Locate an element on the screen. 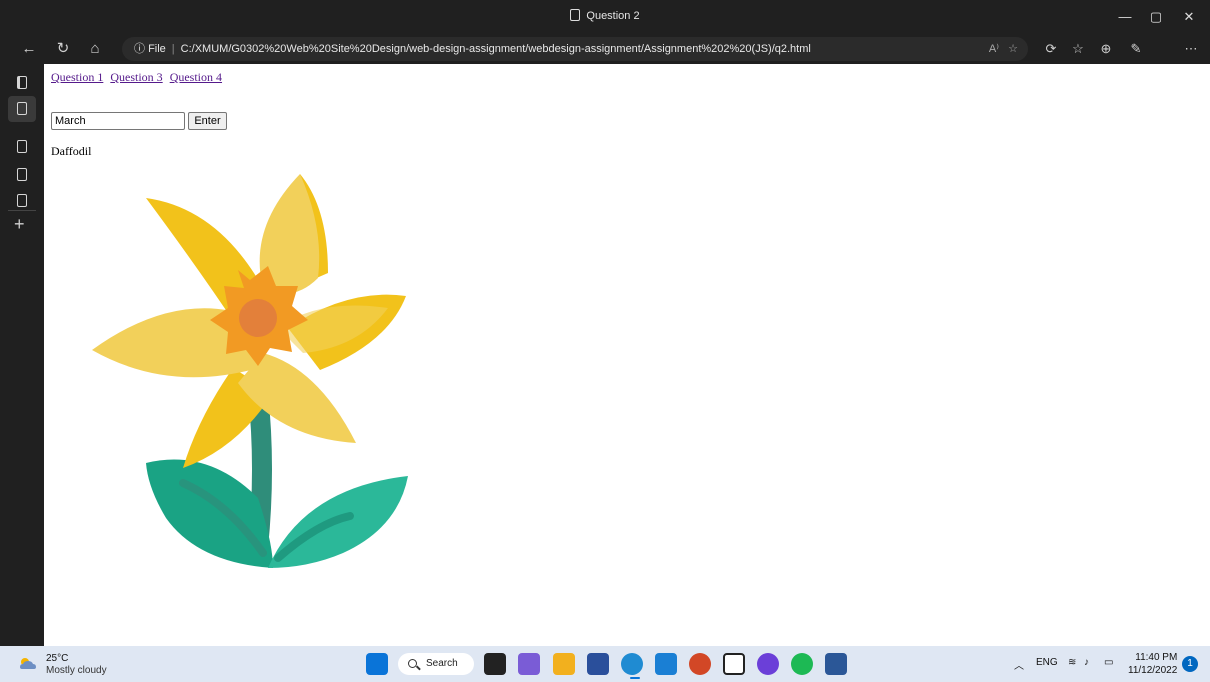 Image resolution: width=1210 pixels, height=682 pixels. minimize-button: — is located at coordinates (1125, 17).